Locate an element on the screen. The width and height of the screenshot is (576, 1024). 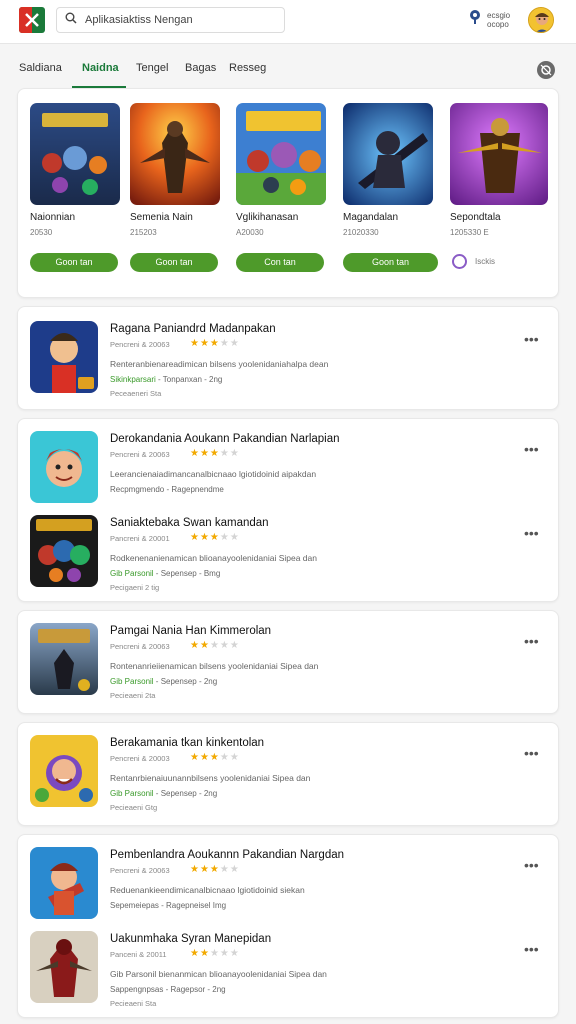
settings-icon is located at coordinates (546, 70).